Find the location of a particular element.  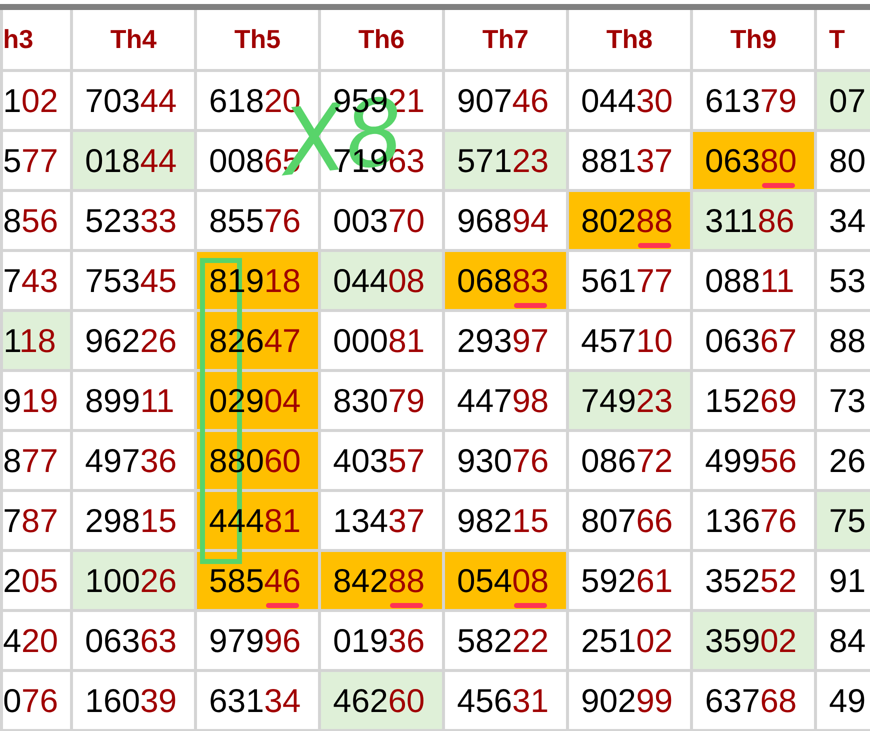

last-two-digits: 72 is located at coordinates (654, 460).